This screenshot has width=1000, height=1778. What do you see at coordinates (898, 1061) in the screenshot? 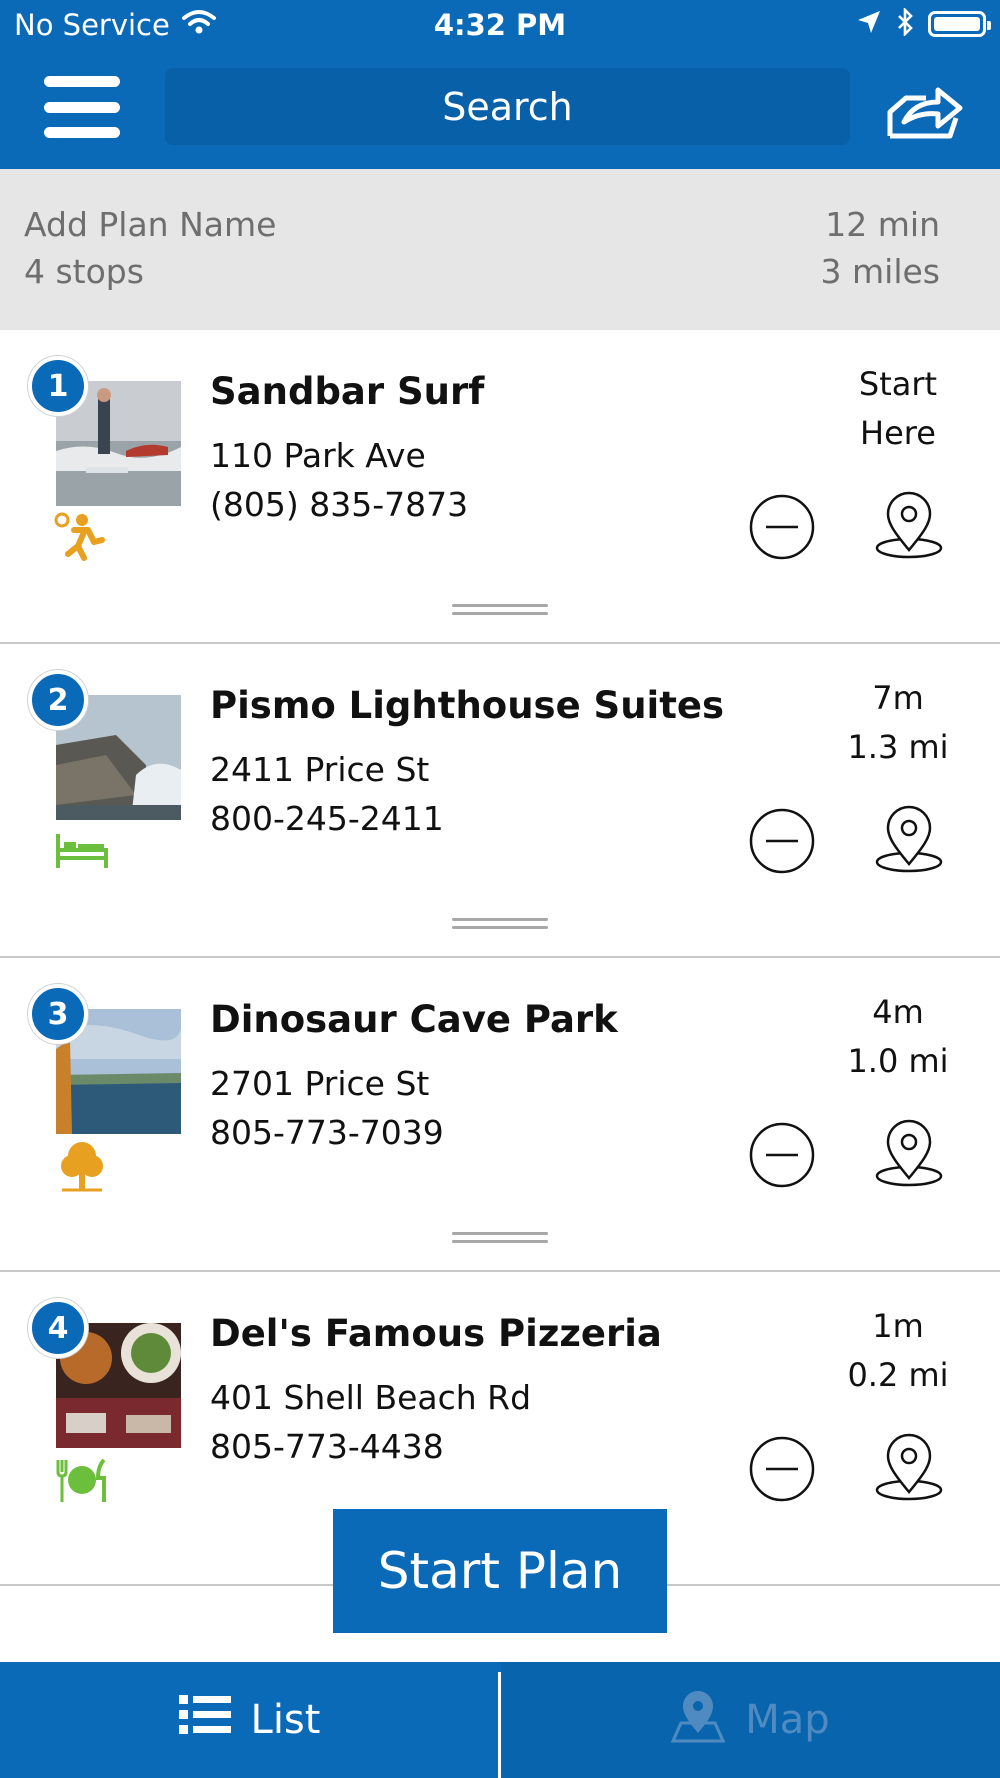
I see `stop-distance-line2: 1.0 mi` at bounding box center [898, 1061].